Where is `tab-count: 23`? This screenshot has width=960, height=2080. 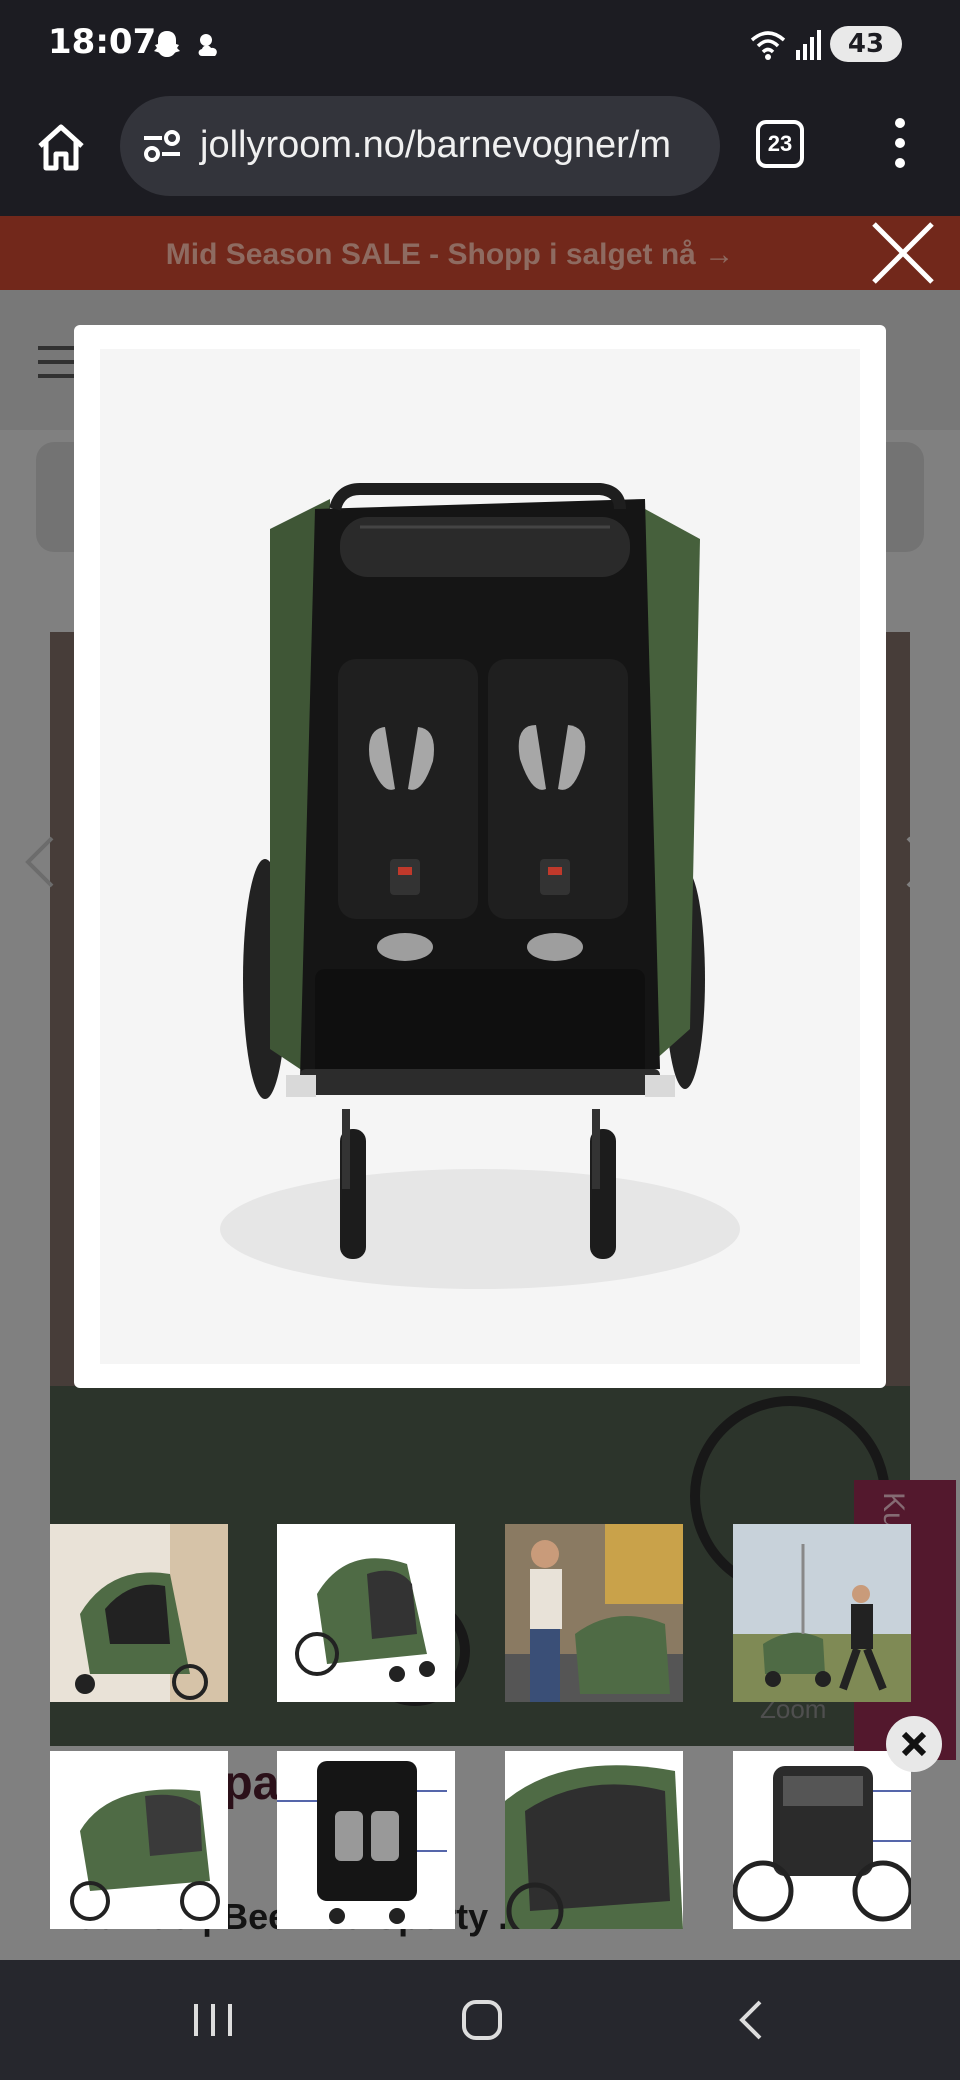
tab-count: 23 is located at coordinates (780, 143).